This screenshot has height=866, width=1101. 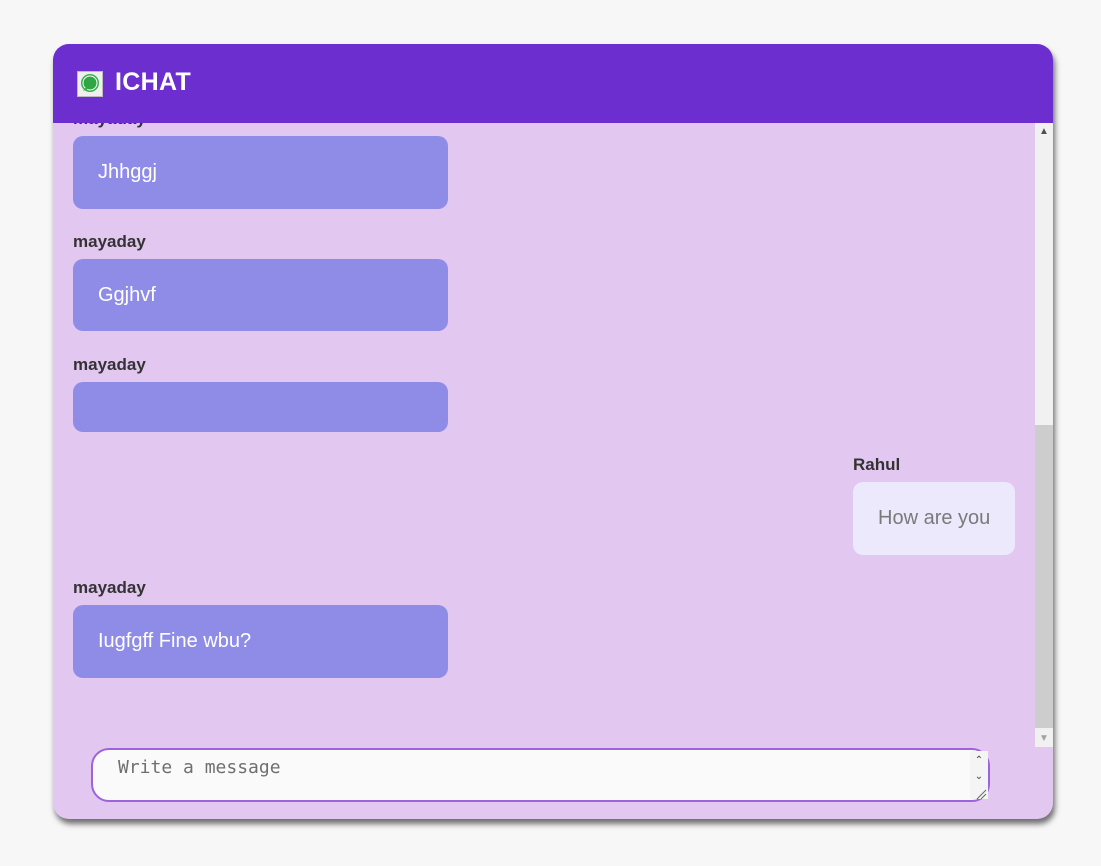 I want to click on chat-bubble-icon, so click(x=90, y=84).